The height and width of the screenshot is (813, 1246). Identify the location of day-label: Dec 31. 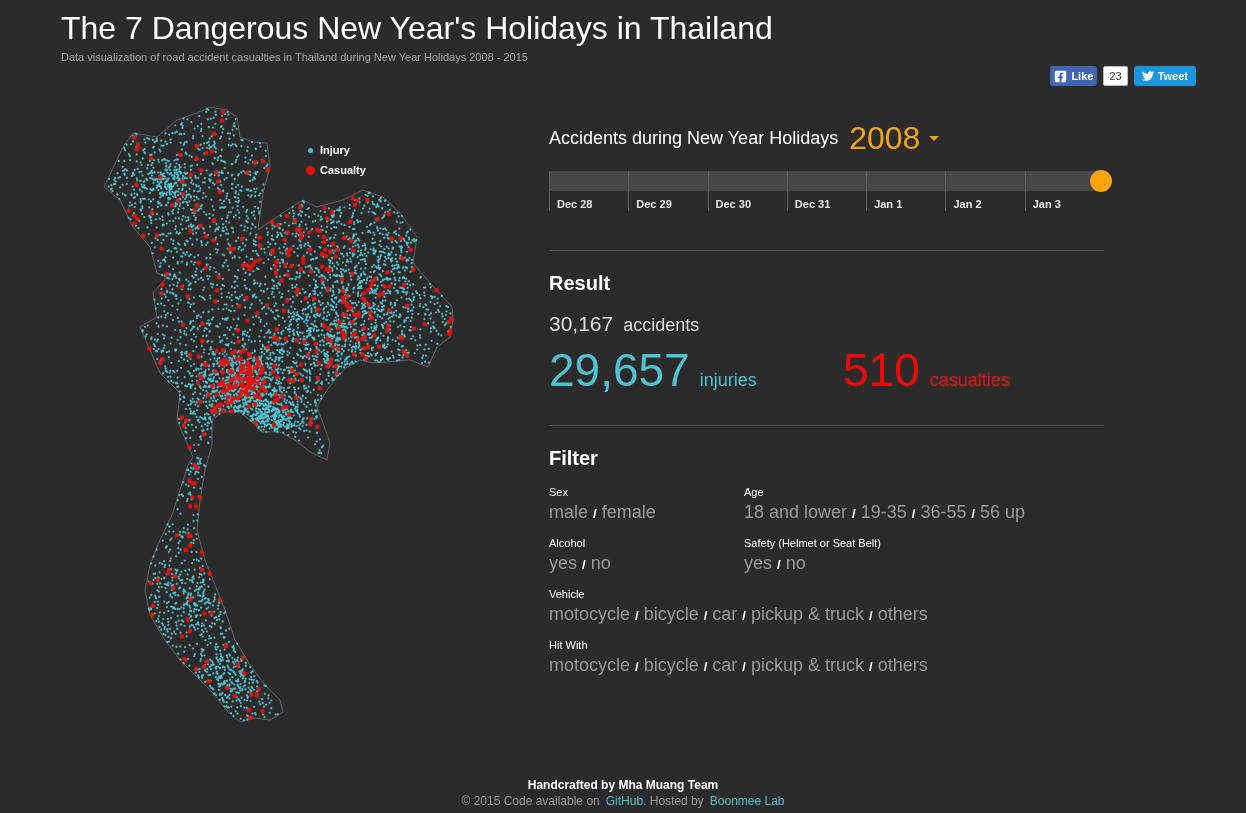
(812, 204).